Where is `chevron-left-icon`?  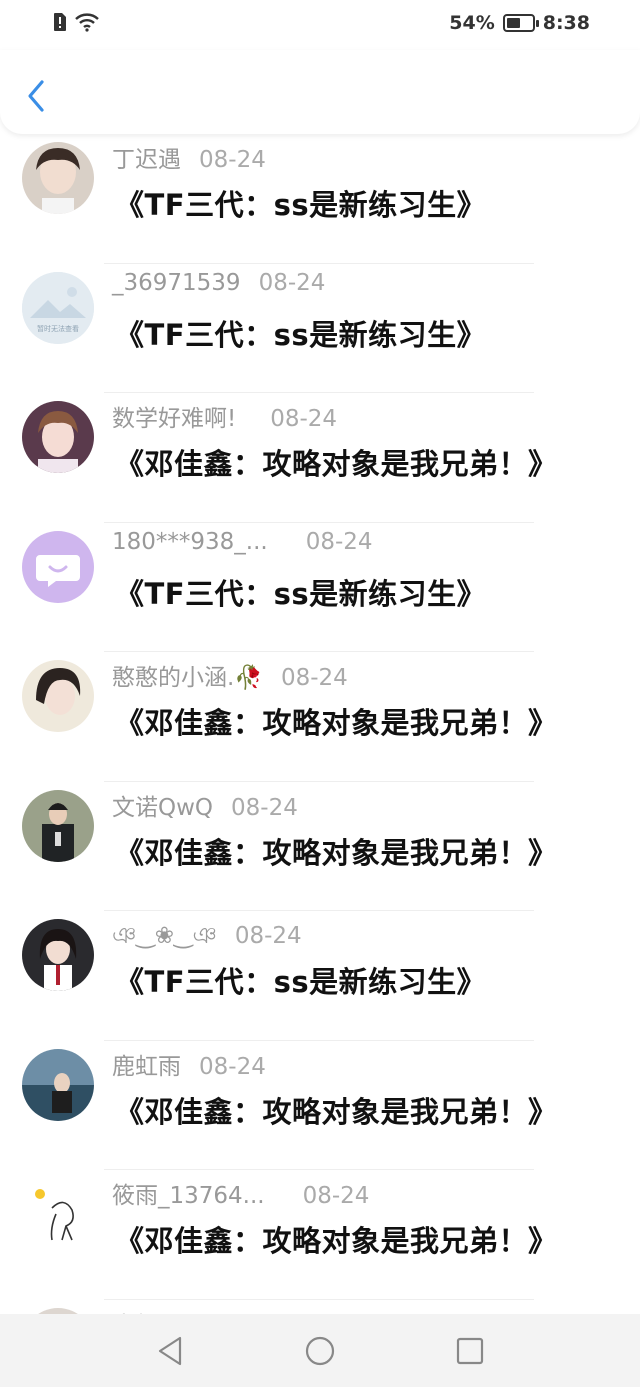 chevron-left-icon is located at coordinates (36, 96).